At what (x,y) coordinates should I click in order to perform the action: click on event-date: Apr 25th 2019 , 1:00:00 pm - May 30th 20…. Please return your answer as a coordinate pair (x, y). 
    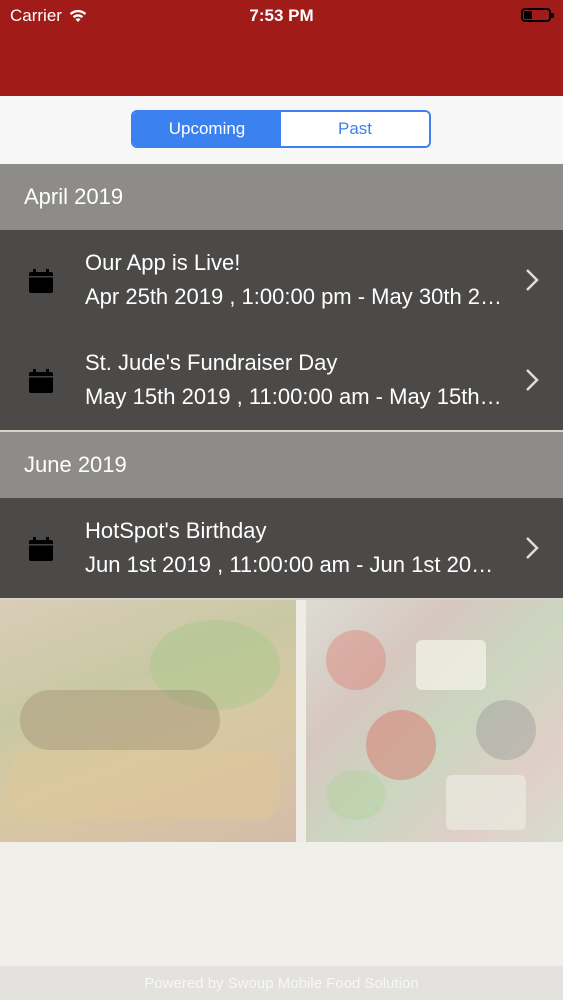
    Looking at the image, I should click on (295, 296).